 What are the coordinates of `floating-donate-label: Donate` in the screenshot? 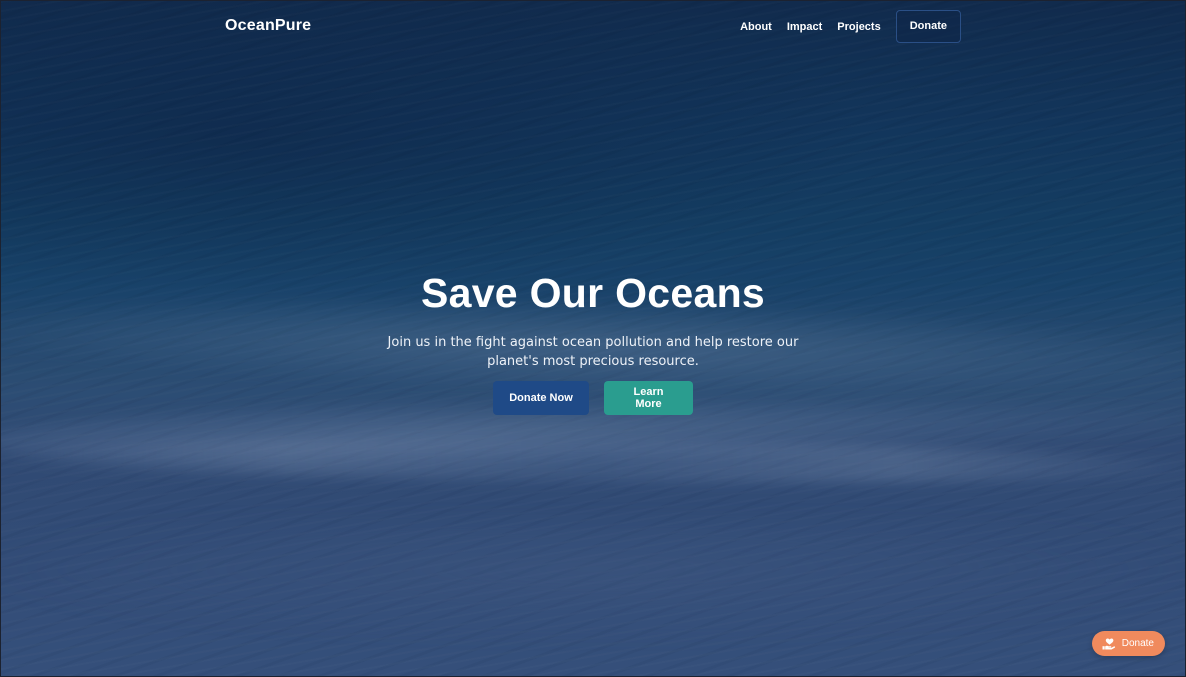 It's located at (1137, 643).